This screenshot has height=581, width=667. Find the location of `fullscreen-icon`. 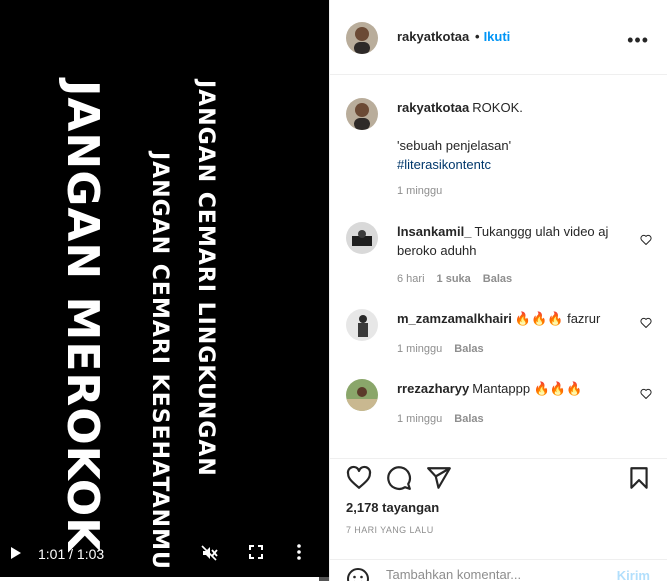

fullscreen-icon is located at coordinates (256, 552).